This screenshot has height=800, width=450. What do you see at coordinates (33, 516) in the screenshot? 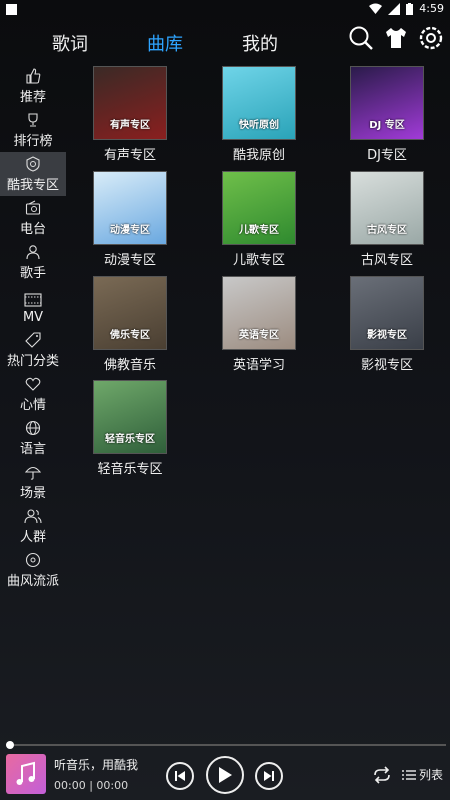
I see `people-icon` at bounding box center [33, 516].